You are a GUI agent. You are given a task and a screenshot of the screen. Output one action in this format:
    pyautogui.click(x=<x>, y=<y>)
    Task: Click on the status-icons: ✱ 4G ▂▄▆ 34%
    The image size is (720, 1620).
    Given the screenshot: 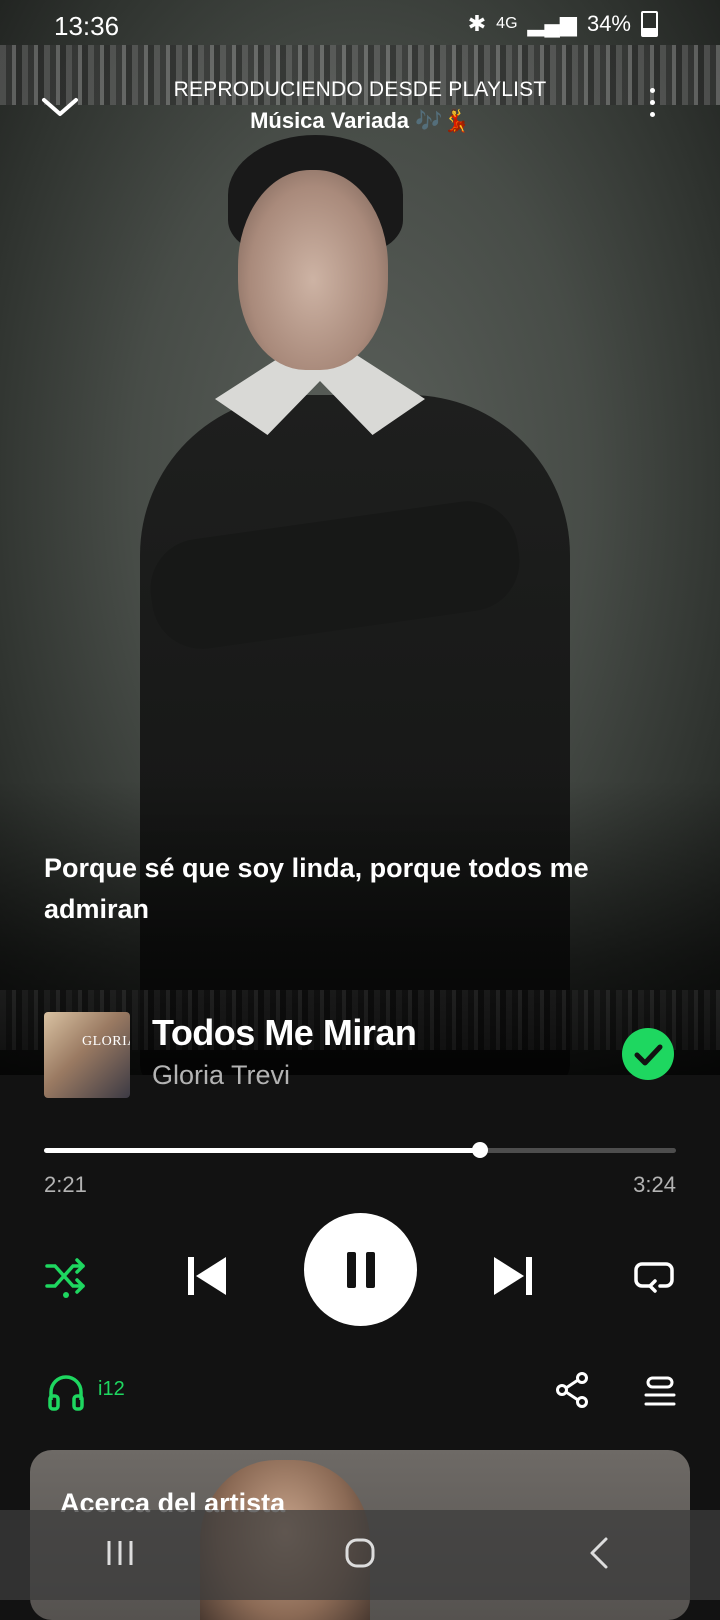 What is the action you would take?
    pyautogui.click(x=563, y=24)
    